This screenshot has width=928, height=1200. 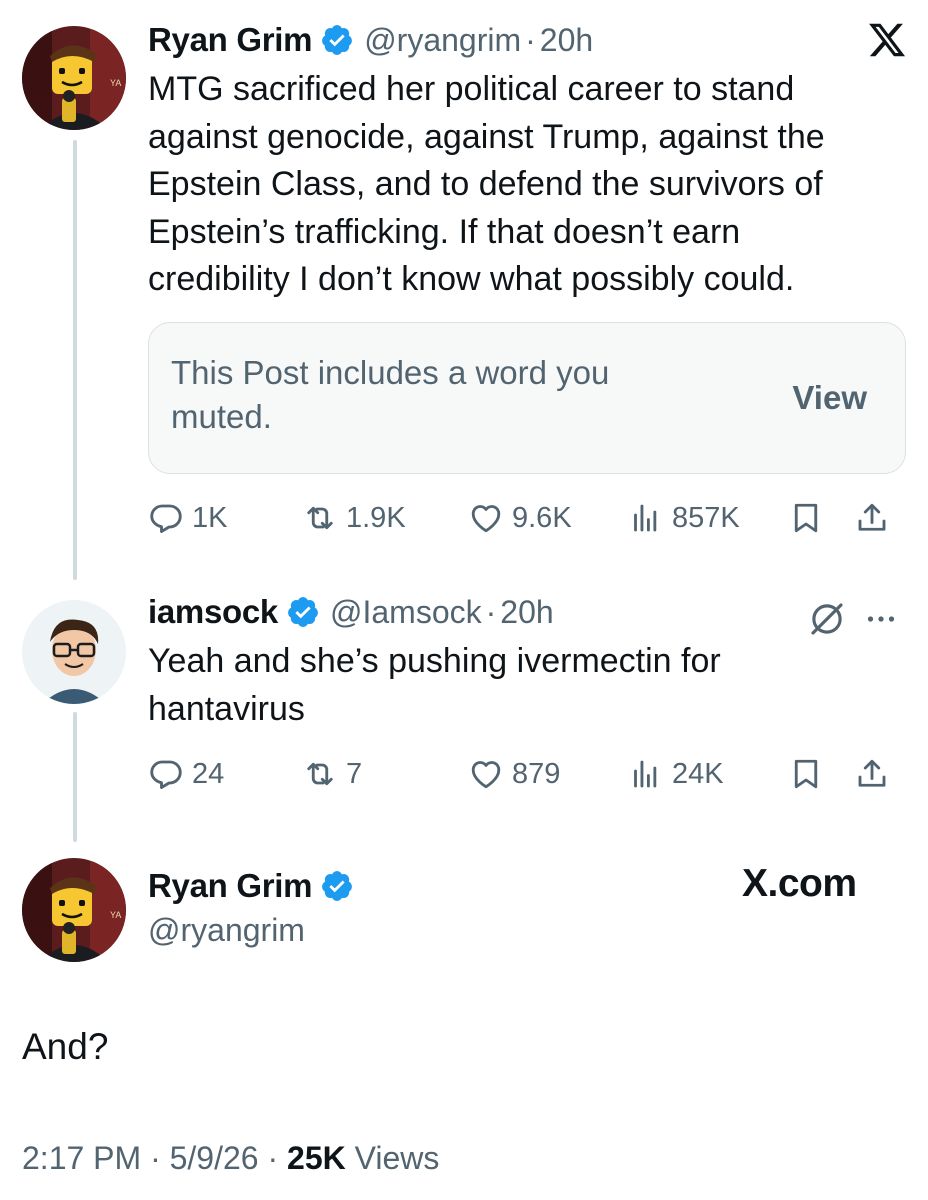 I want to click on like-button: 9.6K, so click(x=520, y=518).